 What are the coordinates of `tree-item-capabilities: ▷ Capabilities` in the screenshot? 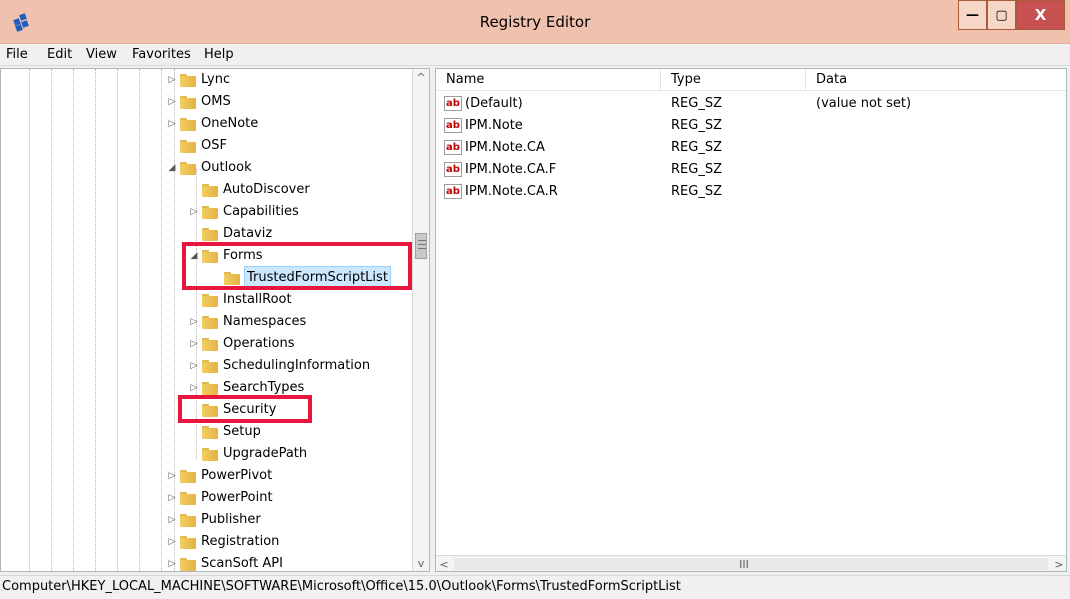 It's located at (243, 212).